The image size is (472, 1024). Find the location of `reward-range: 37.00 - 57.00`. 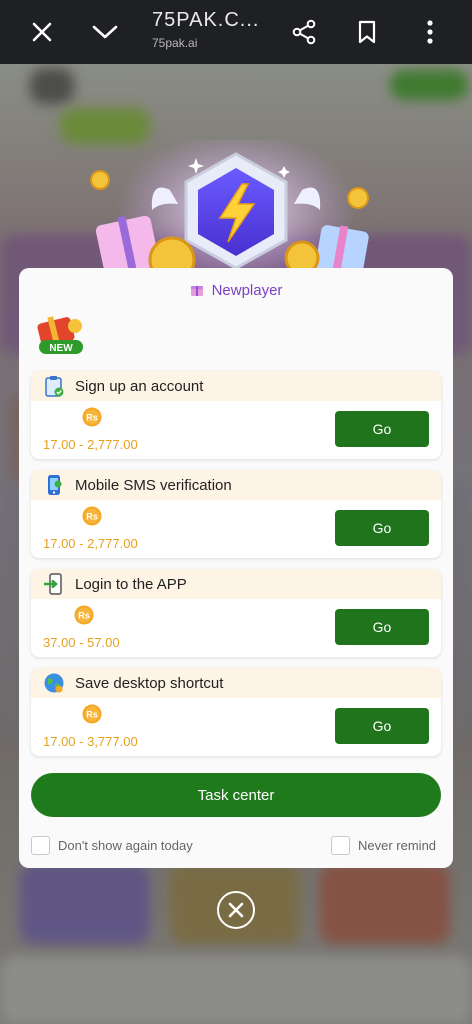

reward-range: 37.00 - 57.00 is located at coordinates (81, 642).